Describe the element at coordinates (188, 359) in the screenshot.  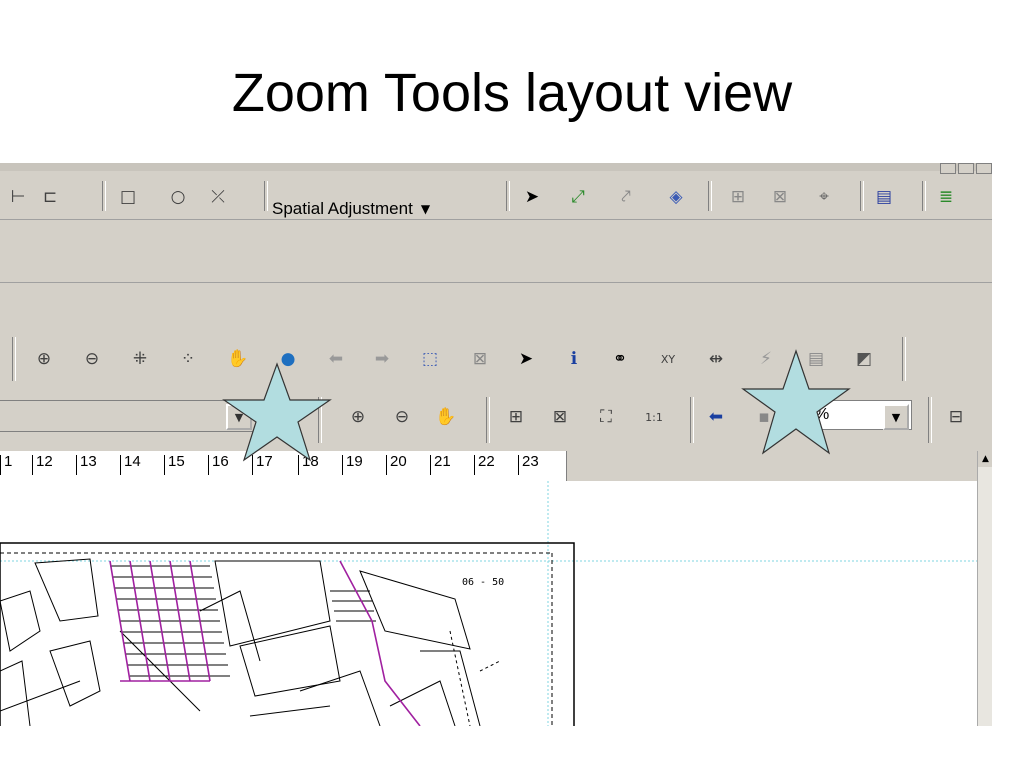
I see `fixed-zoom-out-icon: ⁘` at that location.